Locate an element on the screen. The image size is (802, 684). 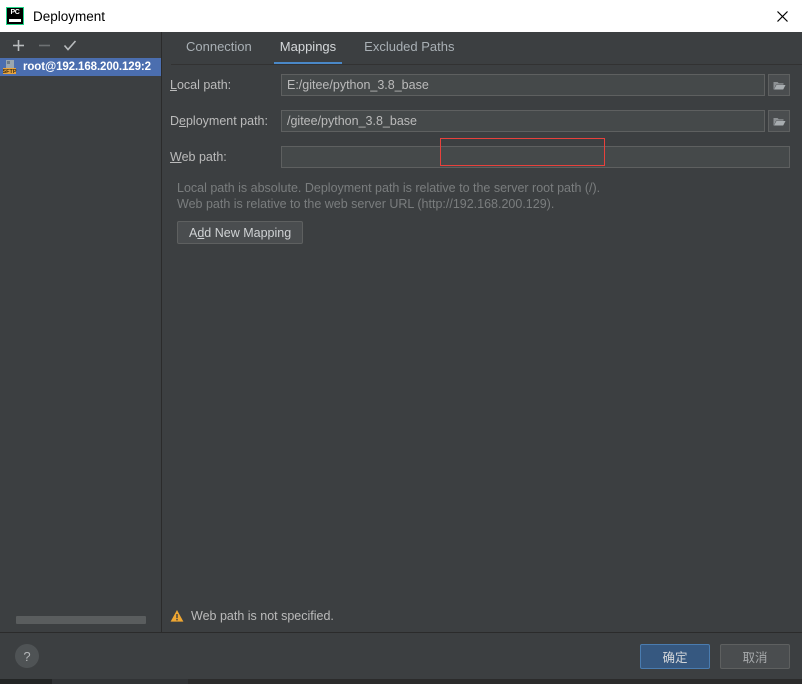
local-path-value: E:/gitee/python_3.8_base is located at coordinates (358, 85).